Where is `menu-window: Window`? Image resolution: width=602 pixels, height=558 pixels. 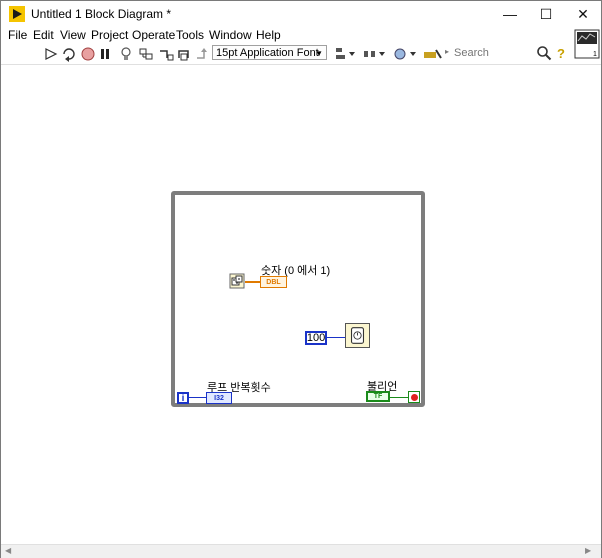
menu-window: Window is located at coordinates (230, 35).